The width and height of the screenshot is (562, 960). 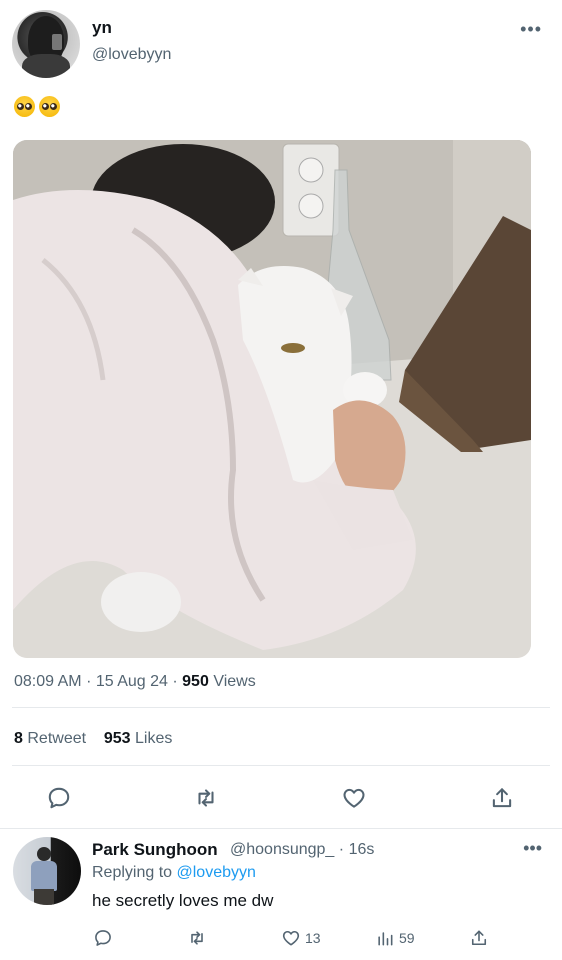 I want to click on tweet-time: 08:09 AM, so click(x=48, y=681).